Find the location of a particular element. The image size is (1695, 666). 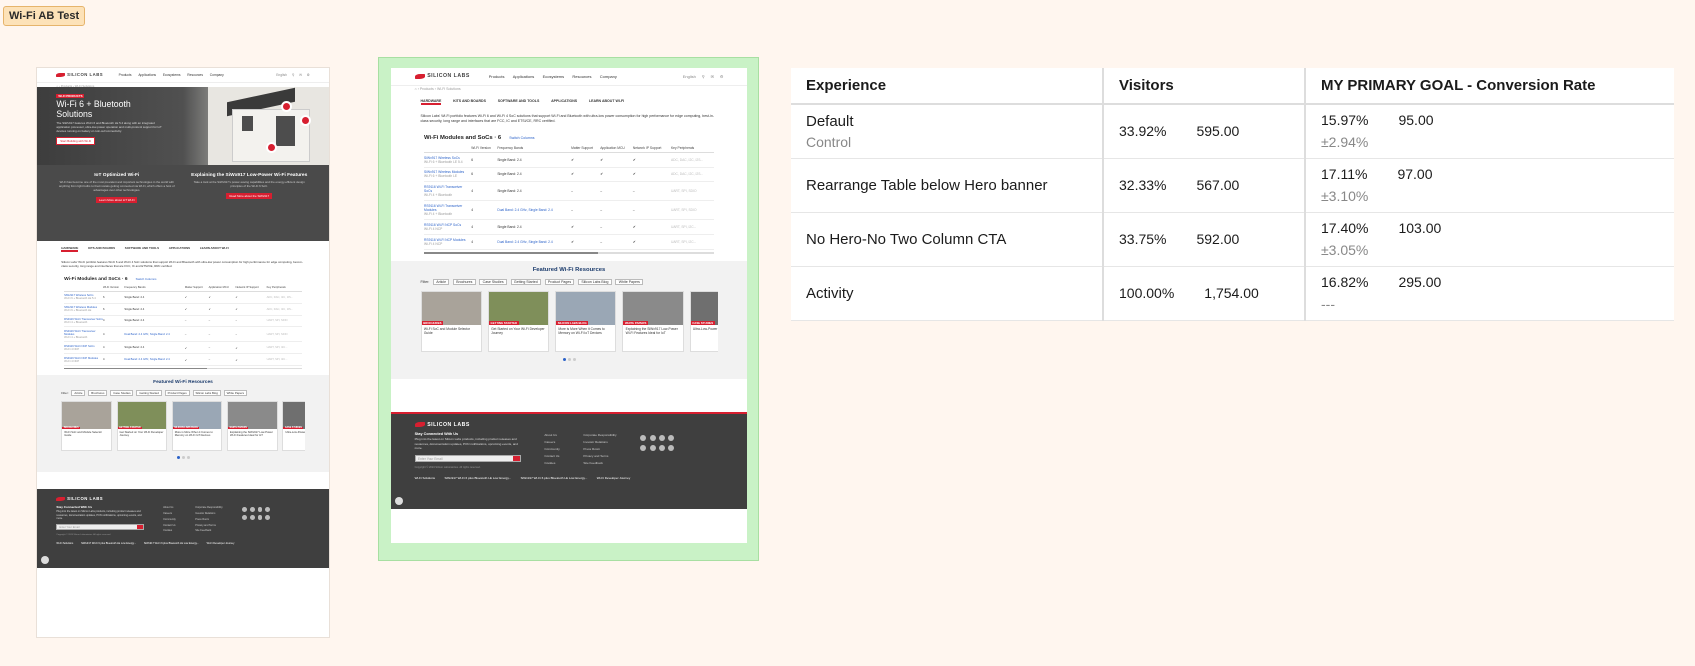

nav-item: Company is located at coordinates (217, 75).